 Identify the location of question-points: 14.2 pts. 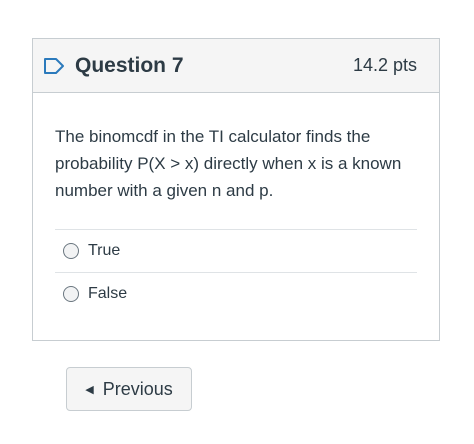
(384, 65).